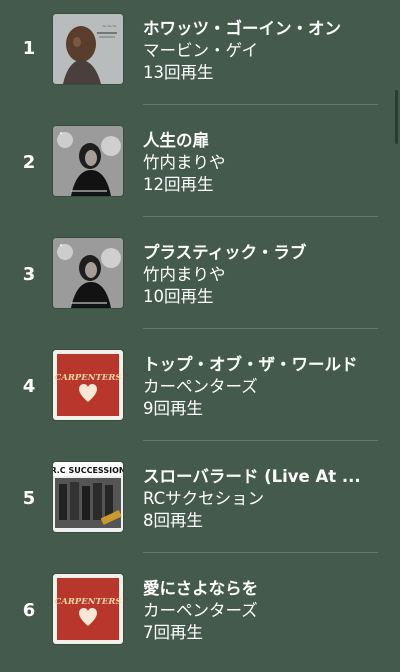  What do you see at coordinates (176, 140) in the screenshot?
I see `track-title: 人生の扉` at bounding box center [176, 140].